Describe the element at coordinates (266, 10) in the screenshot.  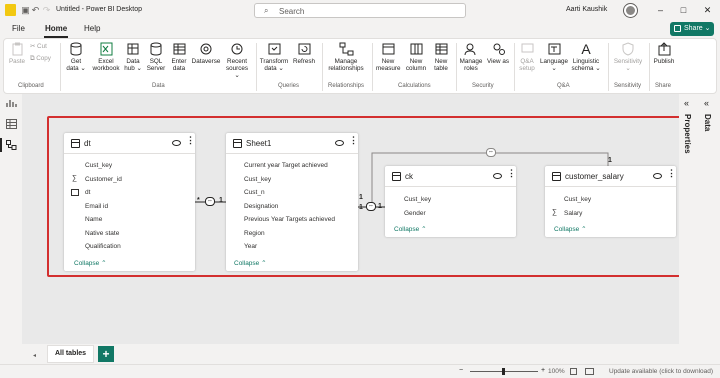
I see `search-icon: ⌕` at that location.